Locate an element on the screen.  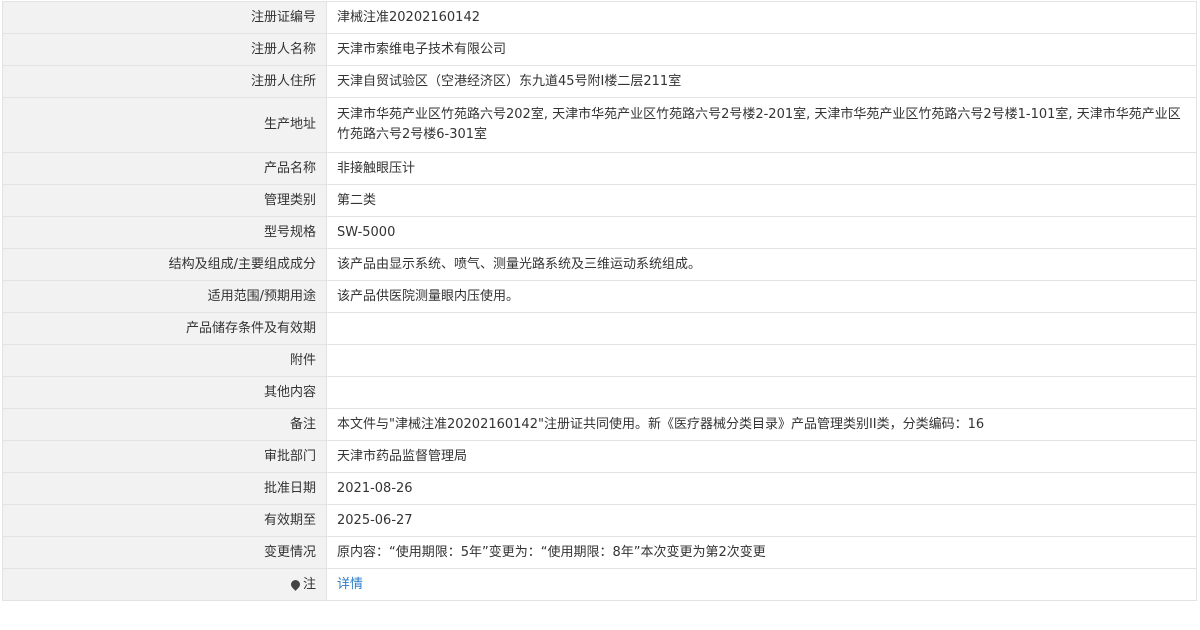
field-label: 管理类别 is located at coordinates (164, 200).